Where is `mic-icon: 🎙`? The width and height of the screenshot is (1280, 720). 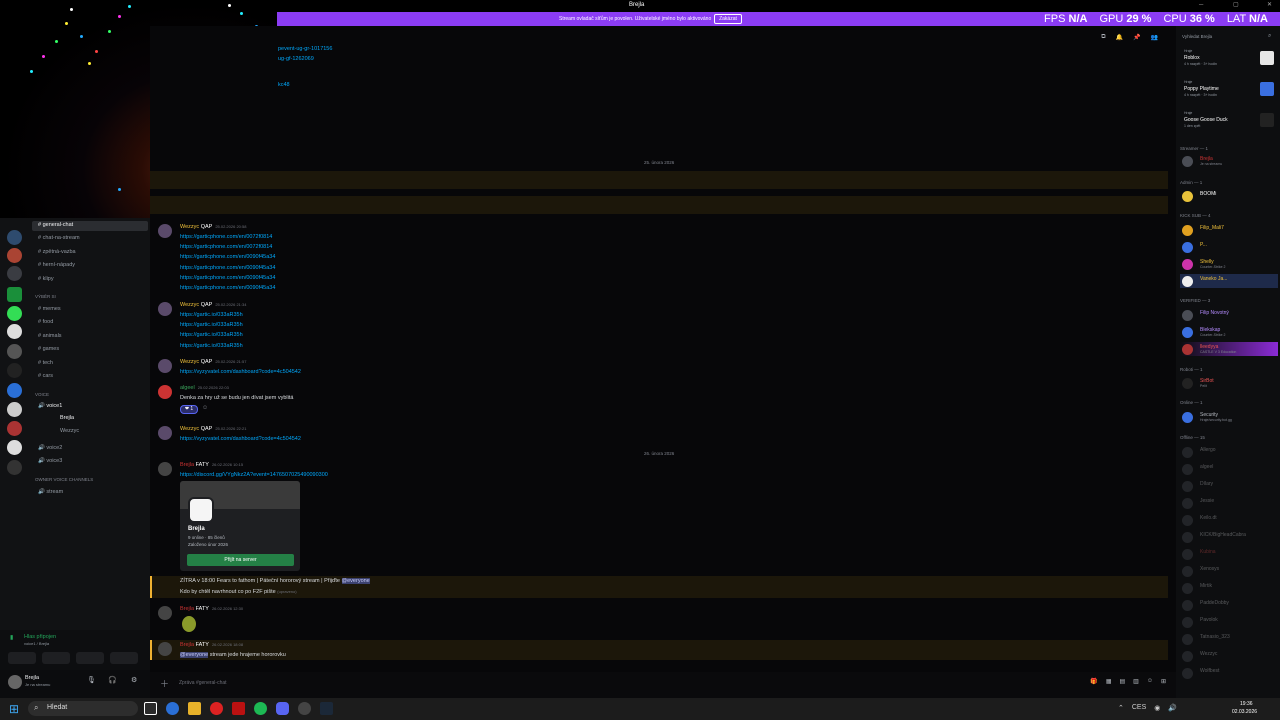 mic-icon: 🎙 is located at coordinates (91, 680).